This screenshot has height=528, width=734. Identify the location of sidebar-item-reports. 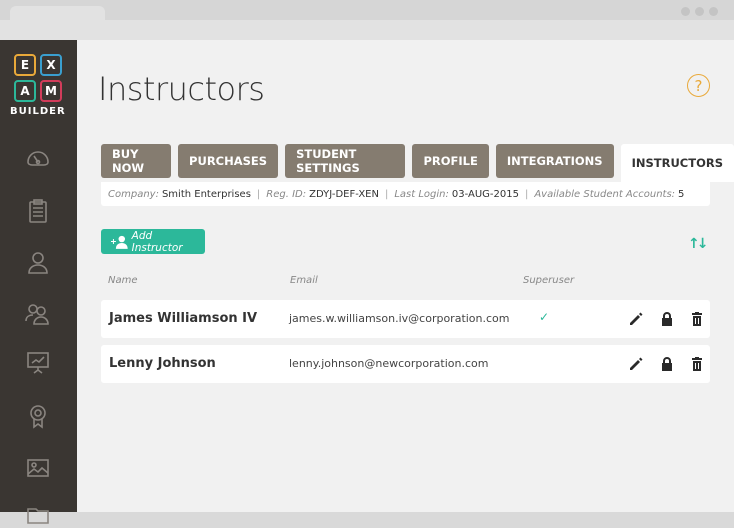
(38, 363).